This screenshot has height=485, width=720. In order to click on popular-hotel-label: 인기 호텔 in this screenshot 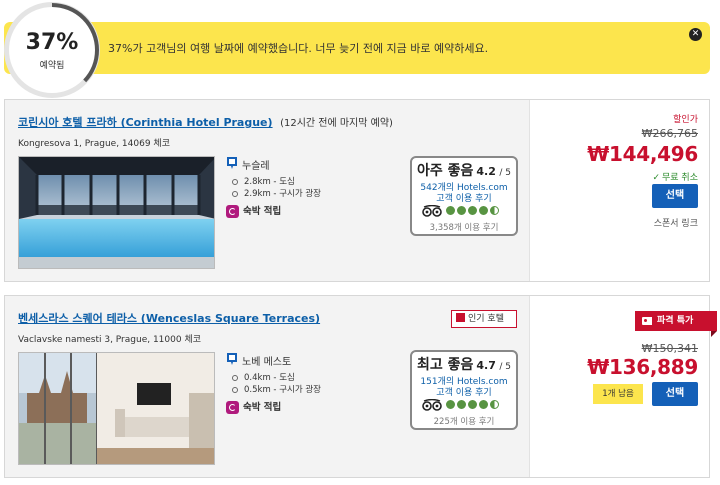, I will do `click(486, 319)`.